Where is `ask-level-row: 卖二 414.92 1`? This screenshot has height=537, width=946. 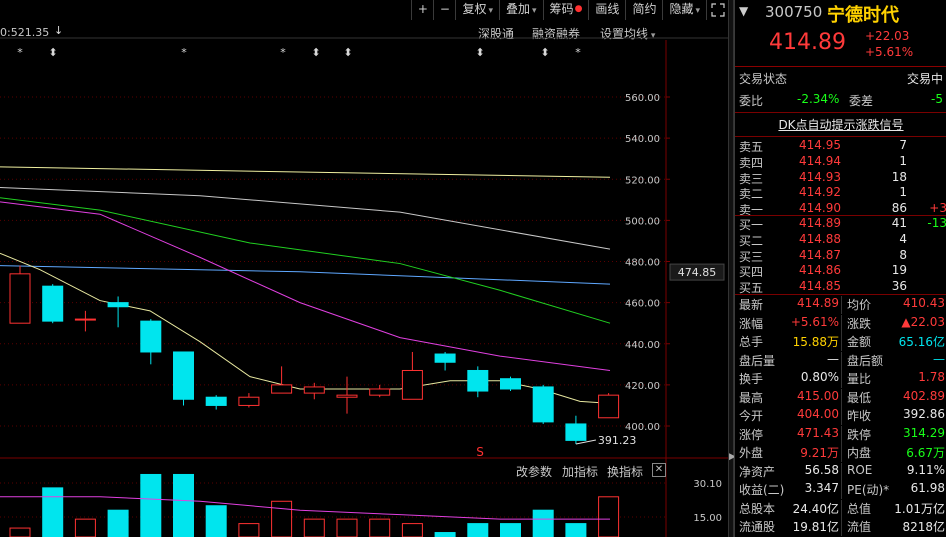
ask-level-row: 卖二 414.92 1 is located at coordinates (840, 193).